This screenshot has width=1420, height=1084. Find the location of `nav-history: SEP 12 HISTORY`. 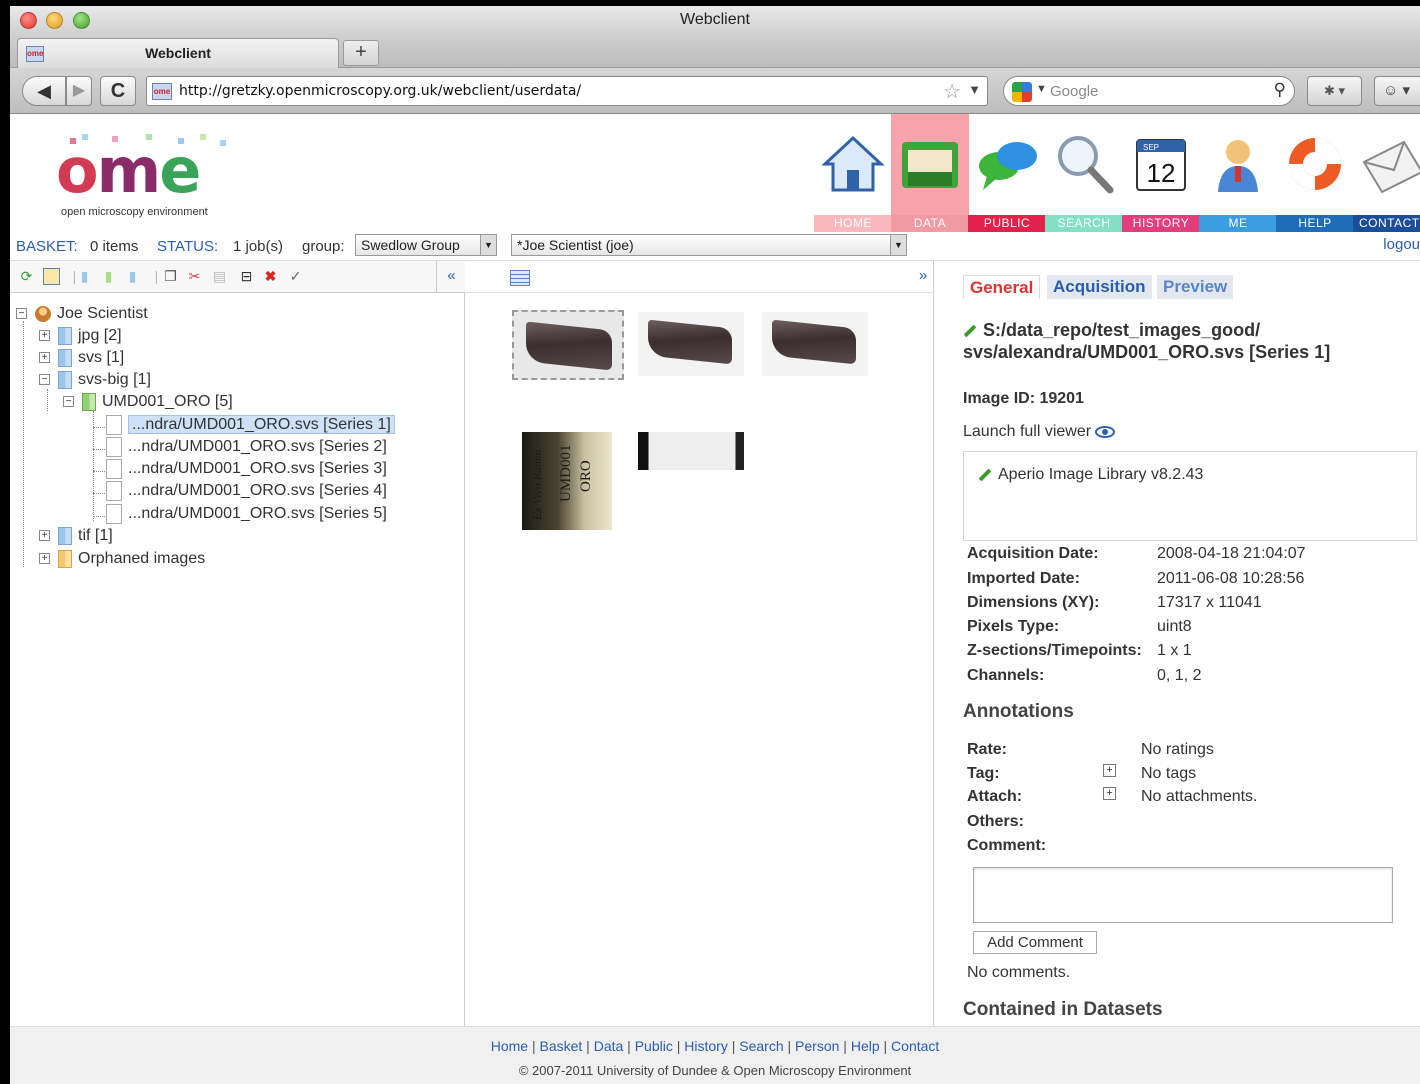

nav-history: SEP 12 HISTORY is located at coordinates (1161, 173).